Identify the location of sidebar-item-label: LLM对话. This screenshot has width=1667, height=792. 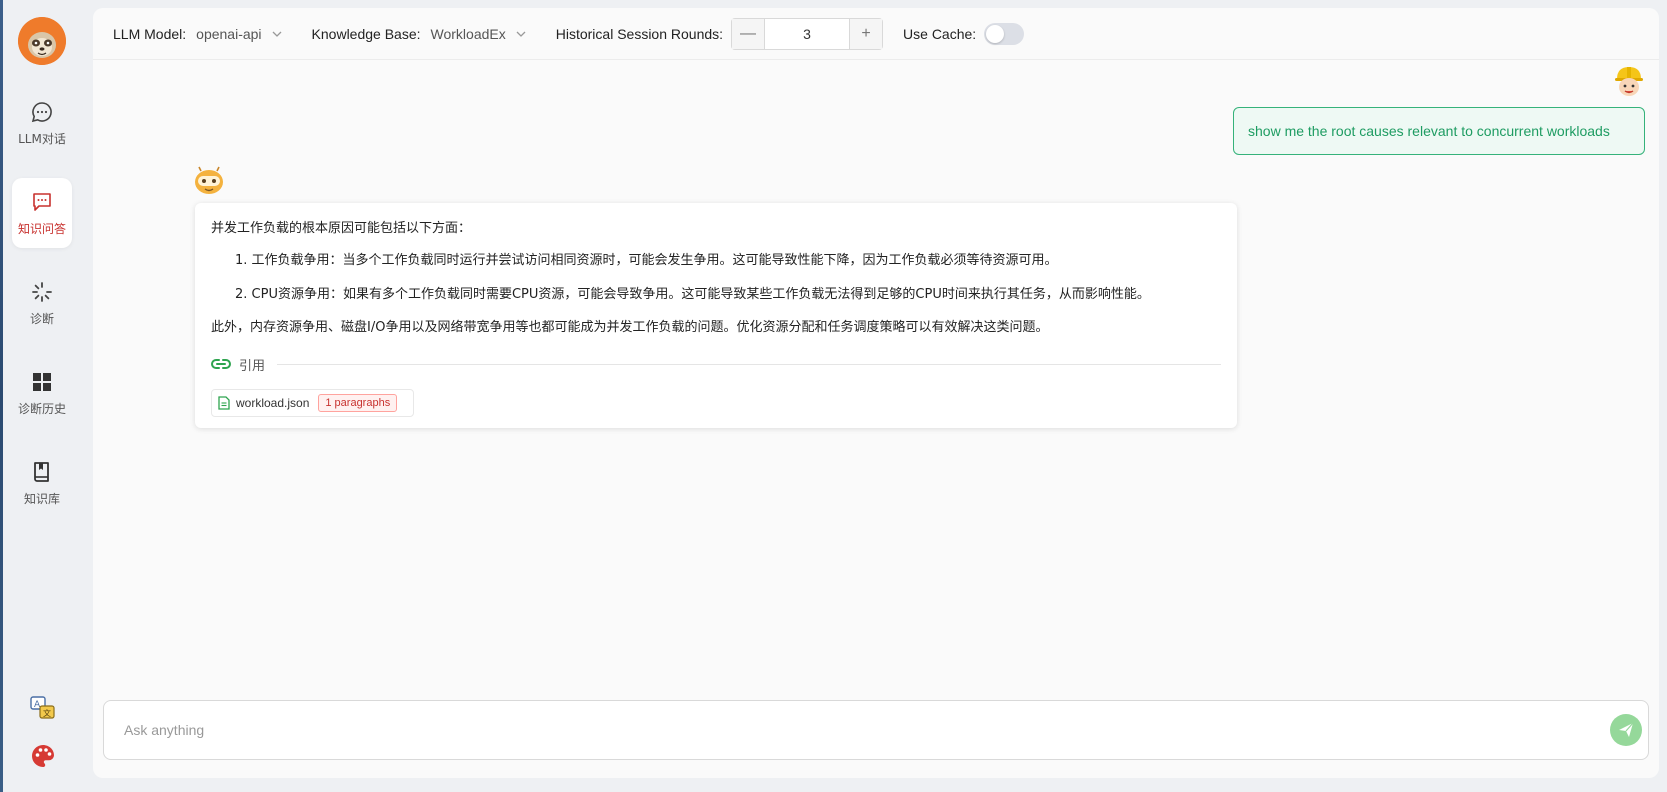
(42, 139).